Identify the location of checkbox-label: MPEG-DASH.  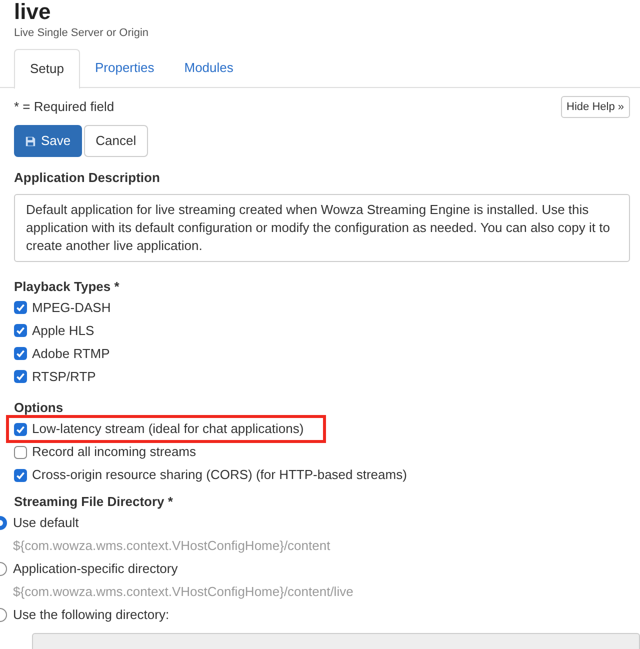
(71, 307).